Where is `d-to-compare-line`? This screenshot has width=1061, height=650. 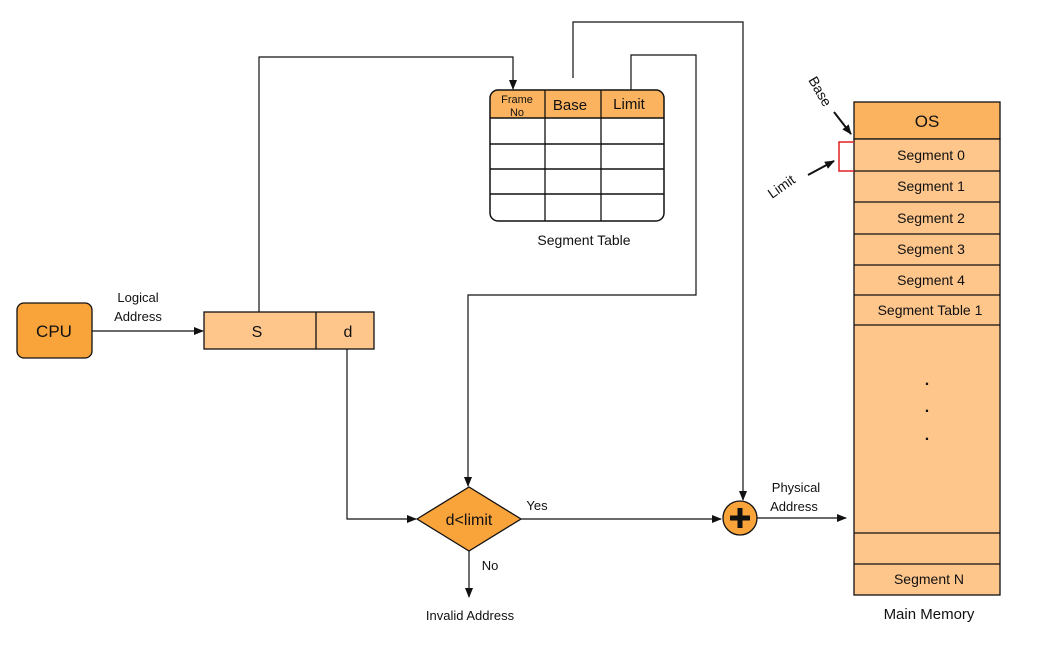
d-to-compare-line is located at coordinates (381, 436).